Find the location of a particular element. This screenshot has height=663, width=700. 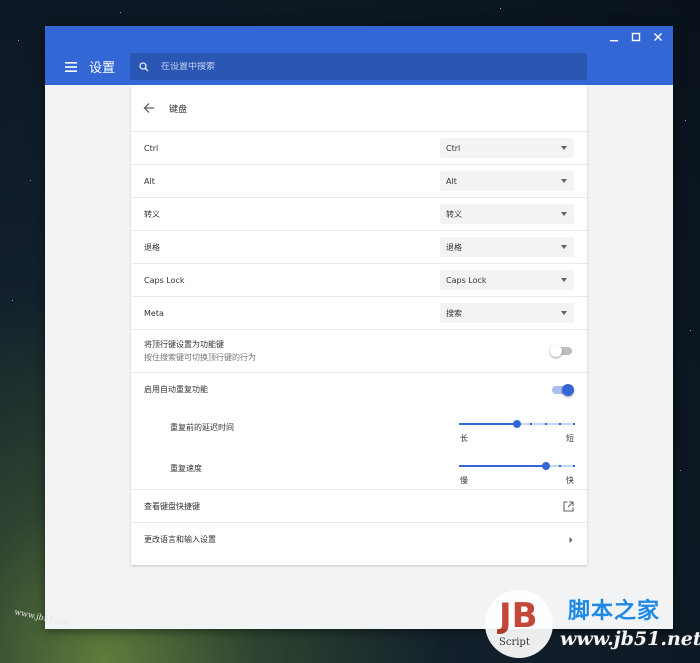

key-select-meta: 搜索 is located at coordinates (507, 313).